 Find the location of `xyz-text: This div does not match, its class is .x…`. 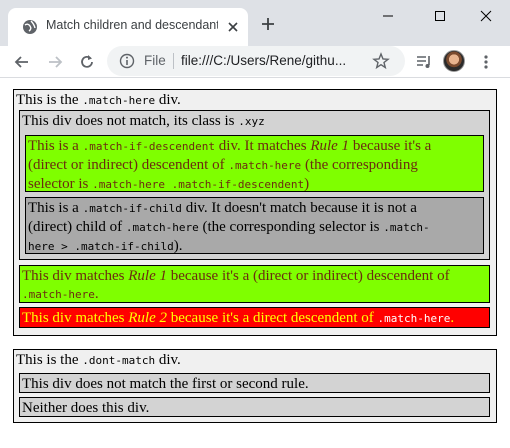

xyz-text: This div does not match, its class is .x… is located at coordinates (143, 121).